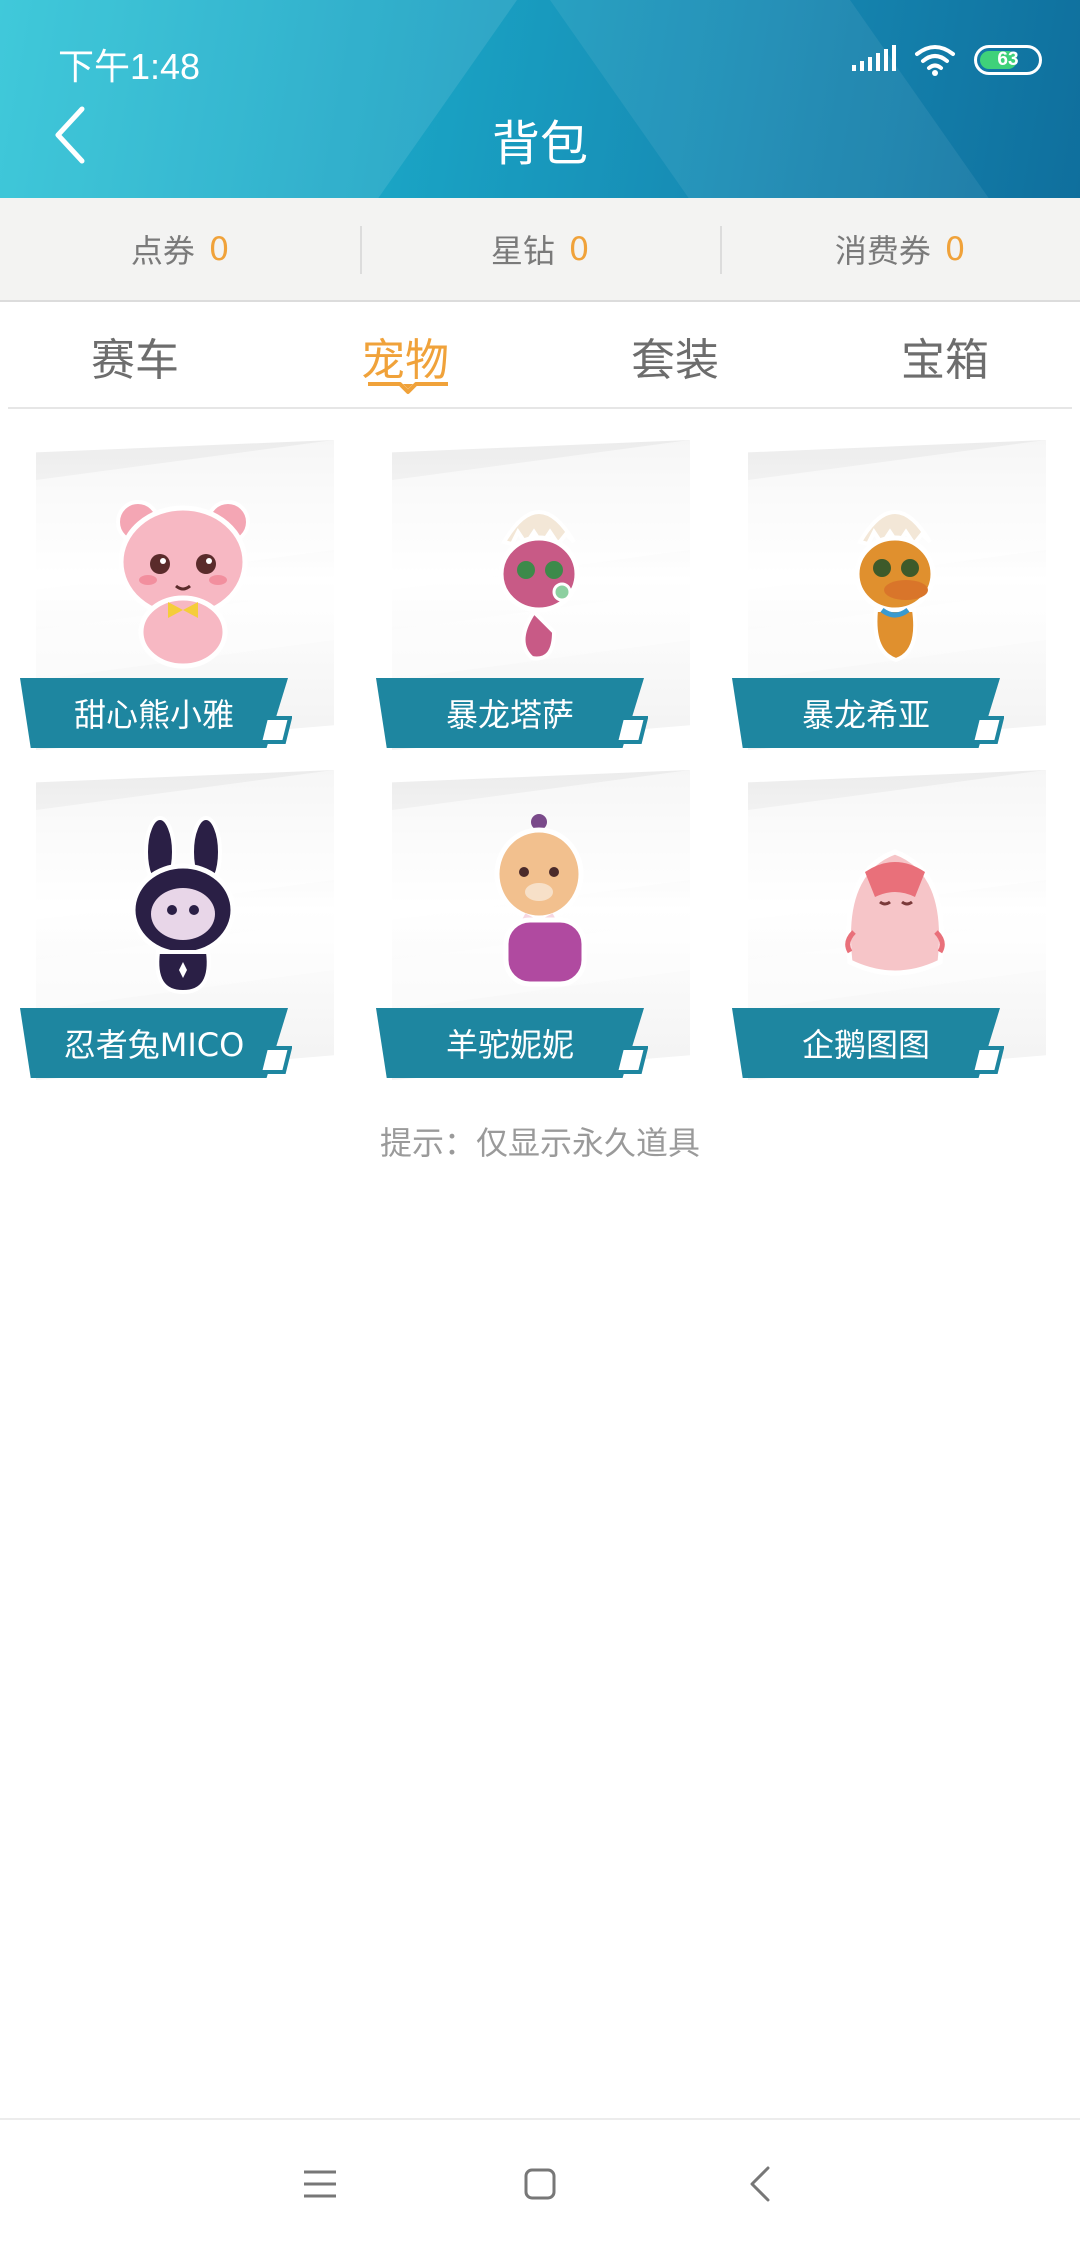  Describe the element at coordinates (405, 356) in the screenshot. I see `tab-pet: 宠物` at that location.